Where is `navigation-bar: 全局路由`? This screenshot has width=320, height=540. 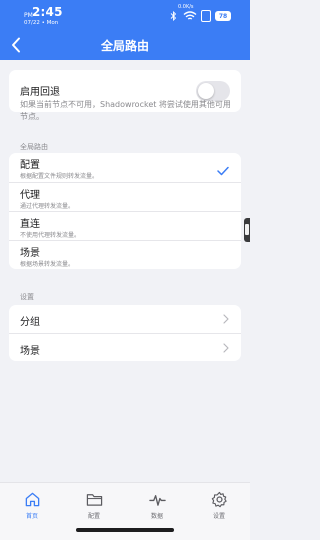 navigation-bar: 全局路由 is located at coordinates (125, 45).